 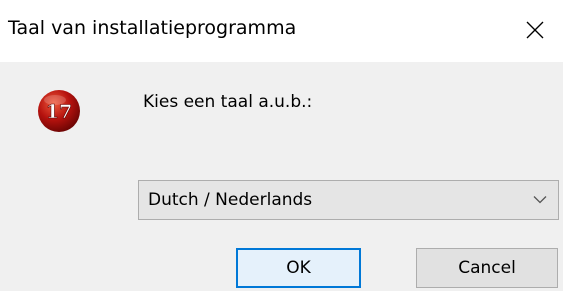 I want to click on close-icon, so click(x=535, y=30).